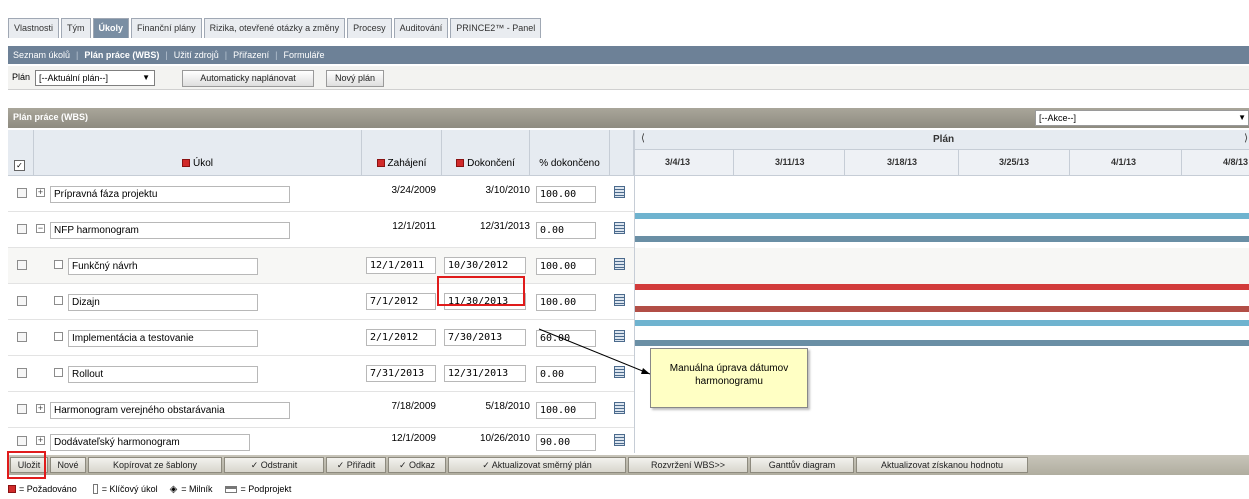 The height and width of the screenshot is (499, 1249). What do you see at coordinates (198, 153) in the screenshot?
I see `header-task: Úkol` at bounding box center [198, 153].